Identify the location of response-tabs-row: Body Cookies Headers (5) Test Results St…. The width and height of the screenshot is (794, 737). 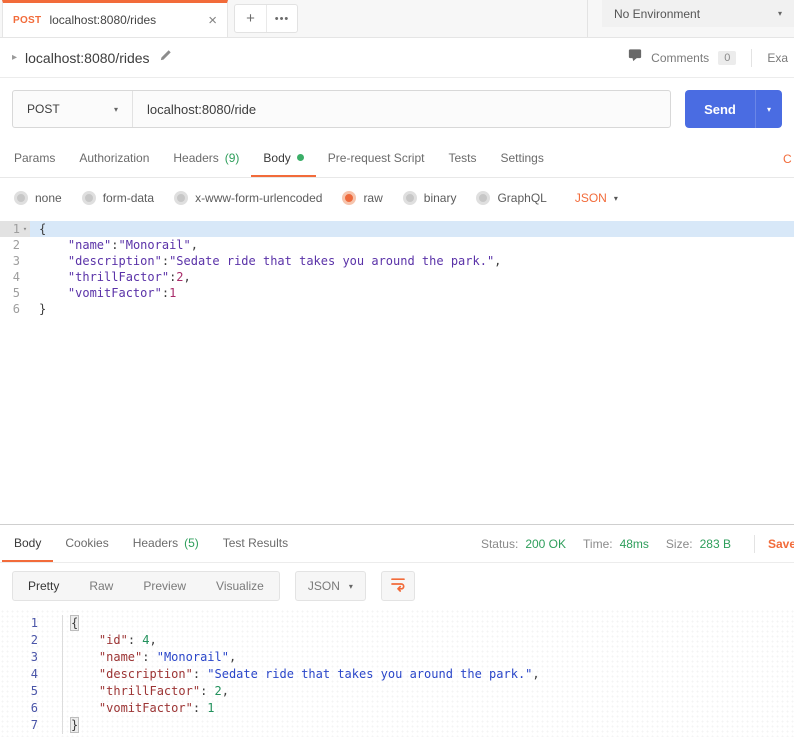
(397, 544).